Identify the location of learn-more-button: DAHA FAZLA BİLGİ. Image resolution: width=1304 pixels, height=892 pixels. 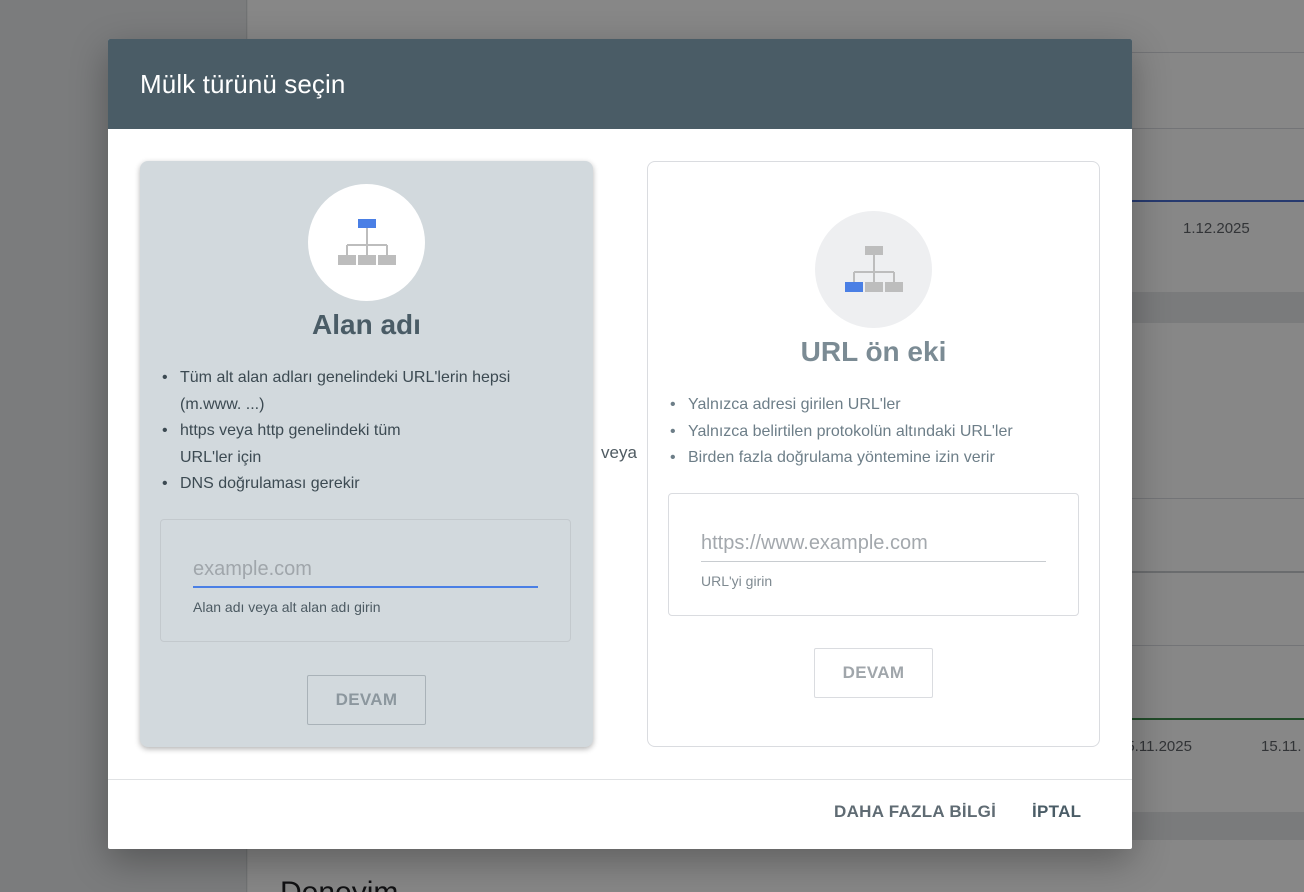
(915, 812).